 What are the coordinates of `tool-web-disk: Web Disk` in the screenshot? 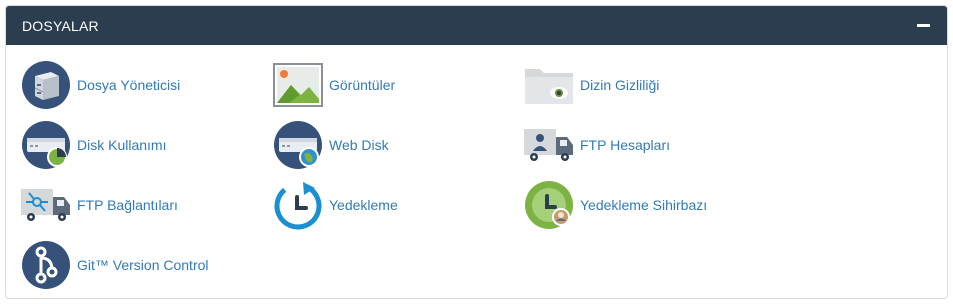 It's located at (330, 145).